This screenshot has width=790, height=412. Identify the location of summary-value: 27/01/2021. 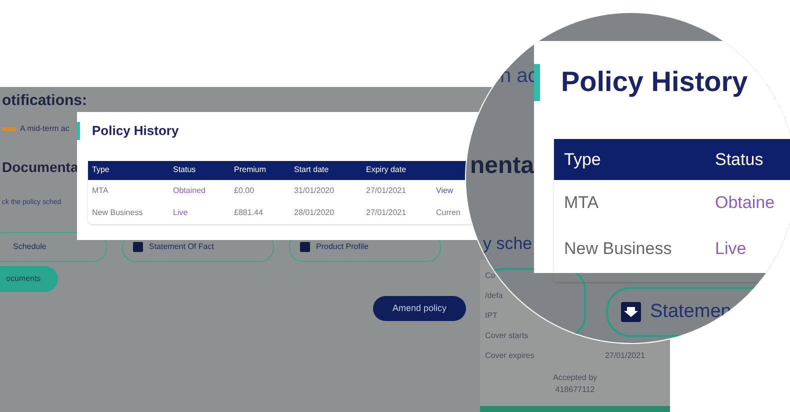
(625, 356).